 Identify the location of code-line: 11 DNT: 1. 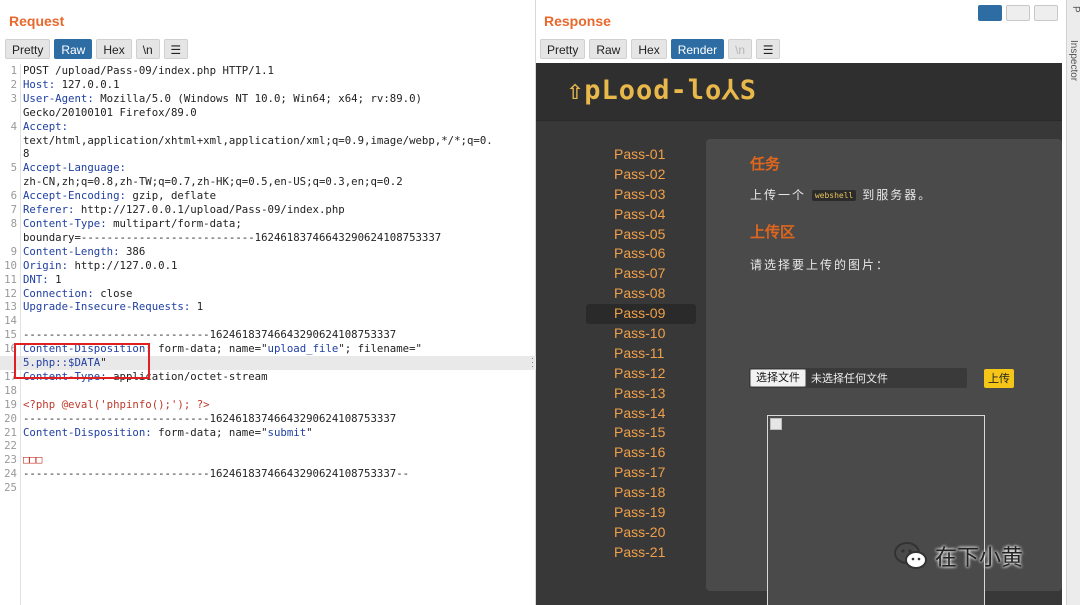
(268, 280).